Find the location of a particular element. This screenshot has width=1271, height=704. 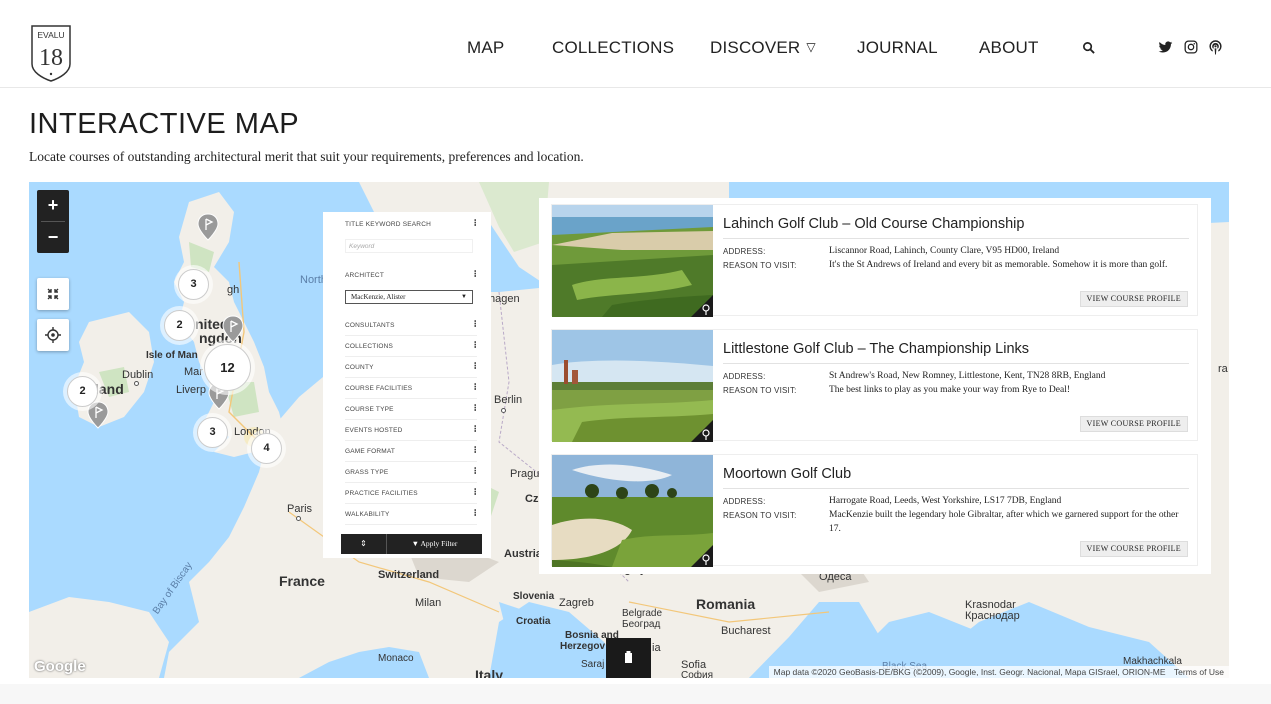

map-label-austria: Austria is located at coordinates (523, 554).